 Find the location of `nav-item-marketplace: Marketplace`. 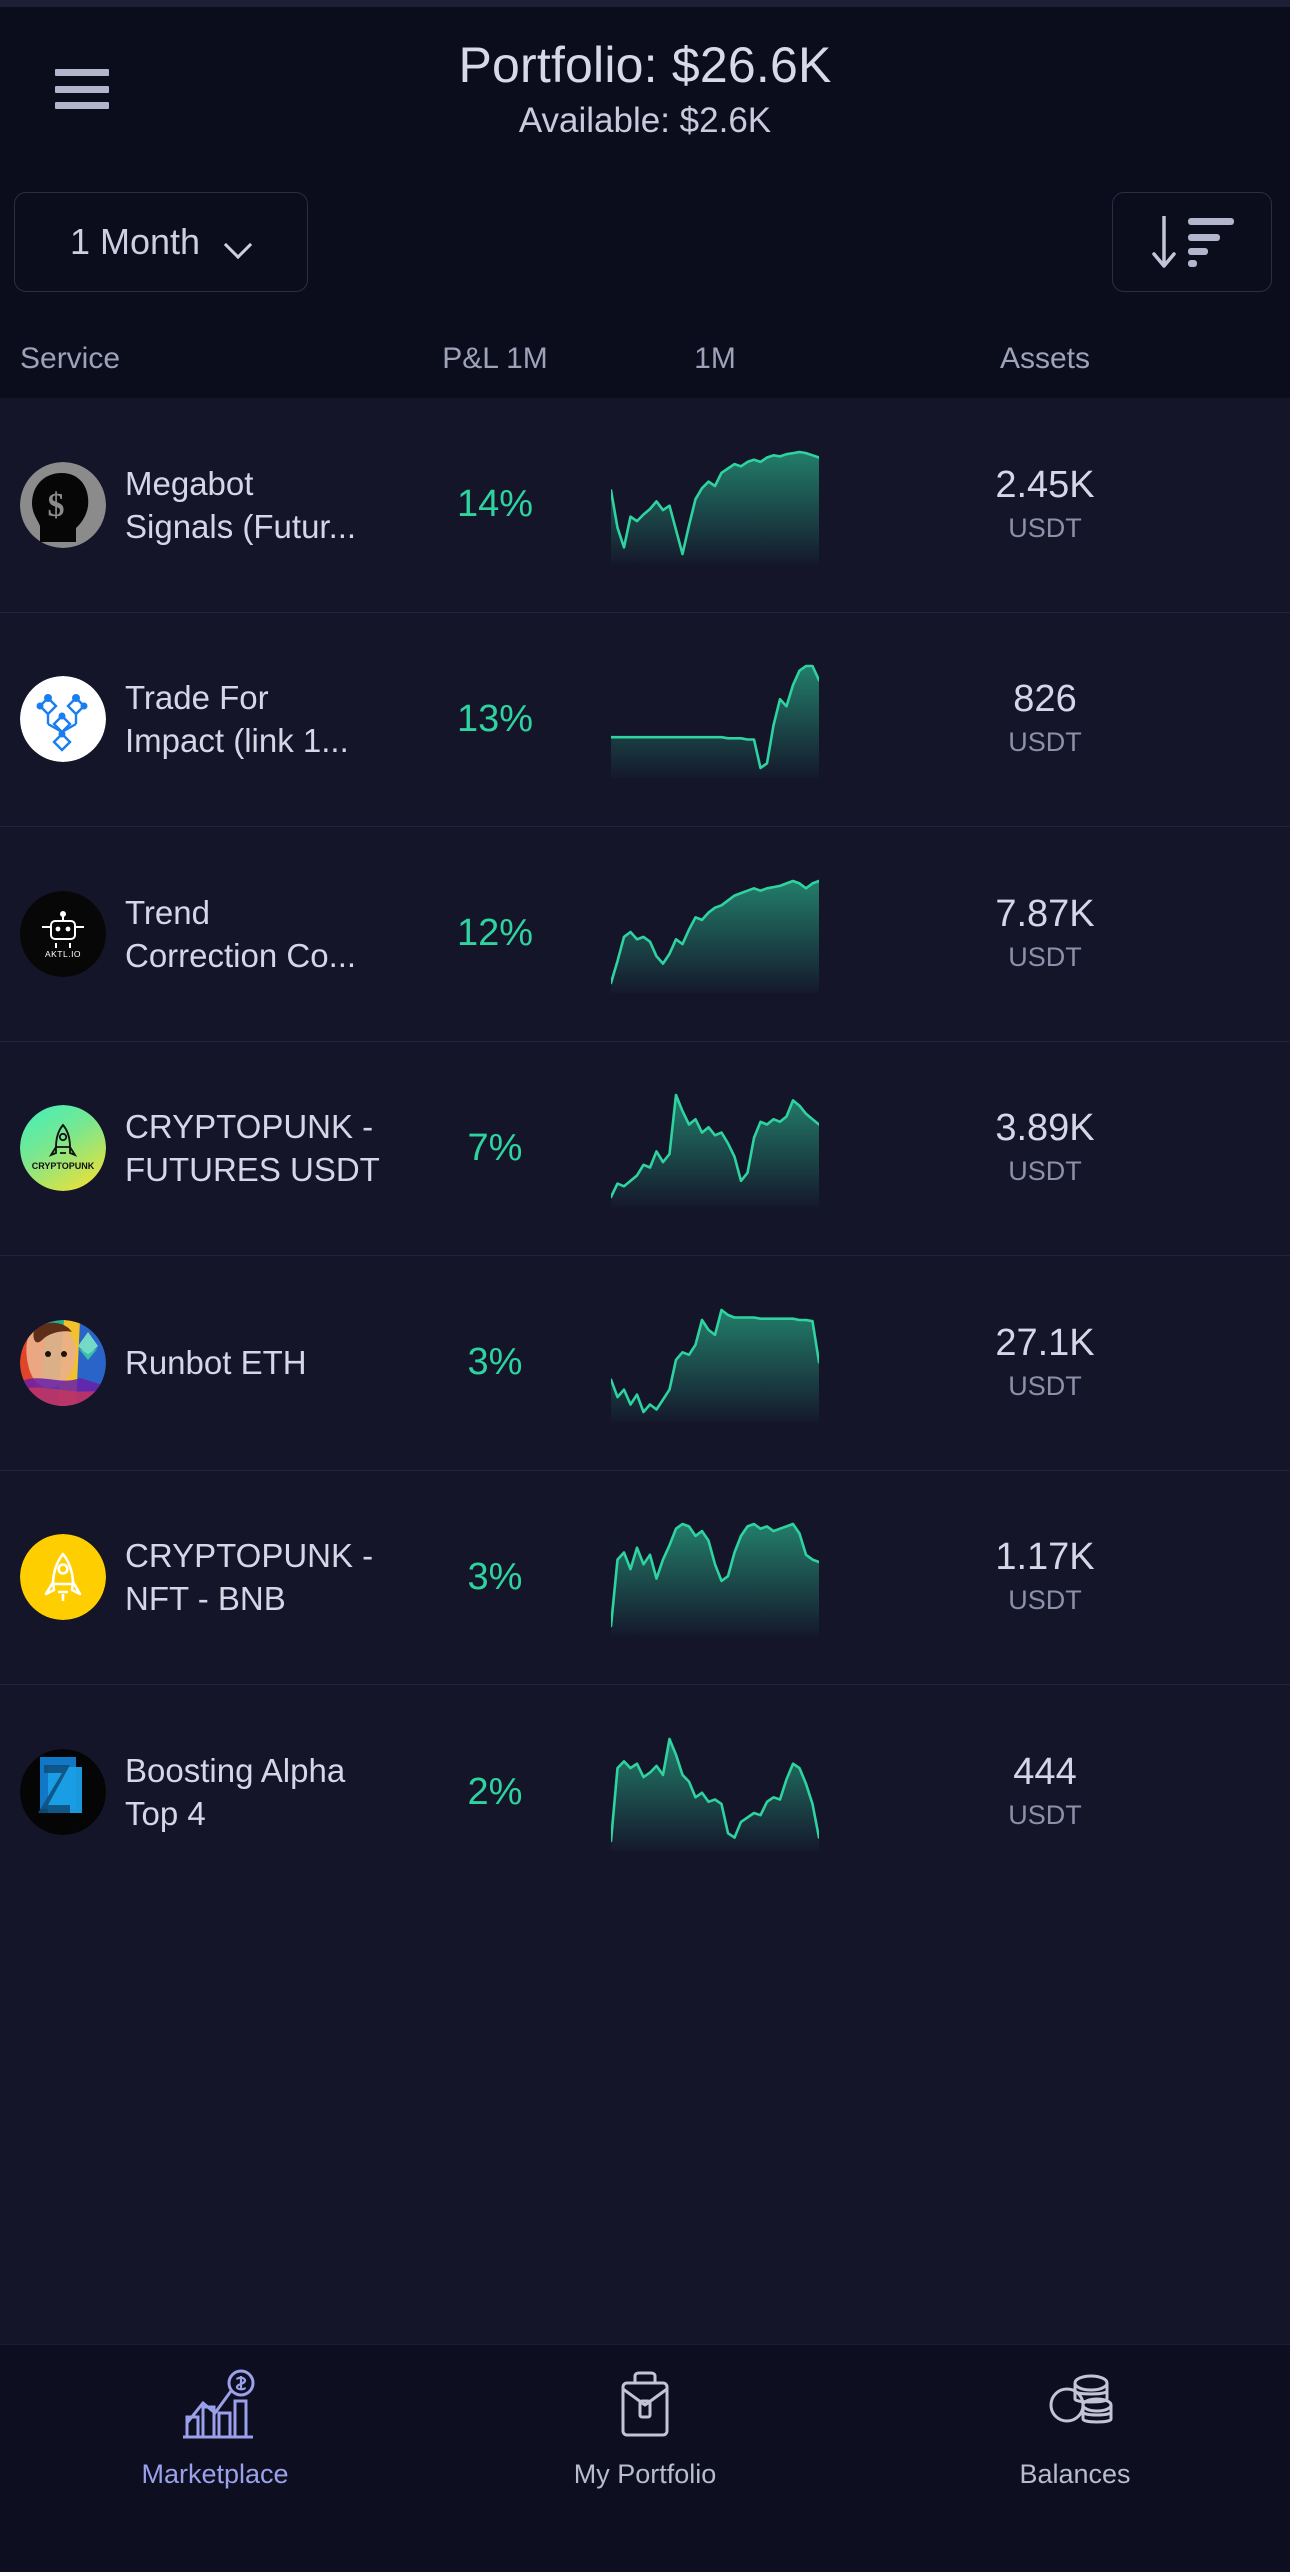

nav-item-marketplace: Marketplace is located at coordinates (215, 2428).